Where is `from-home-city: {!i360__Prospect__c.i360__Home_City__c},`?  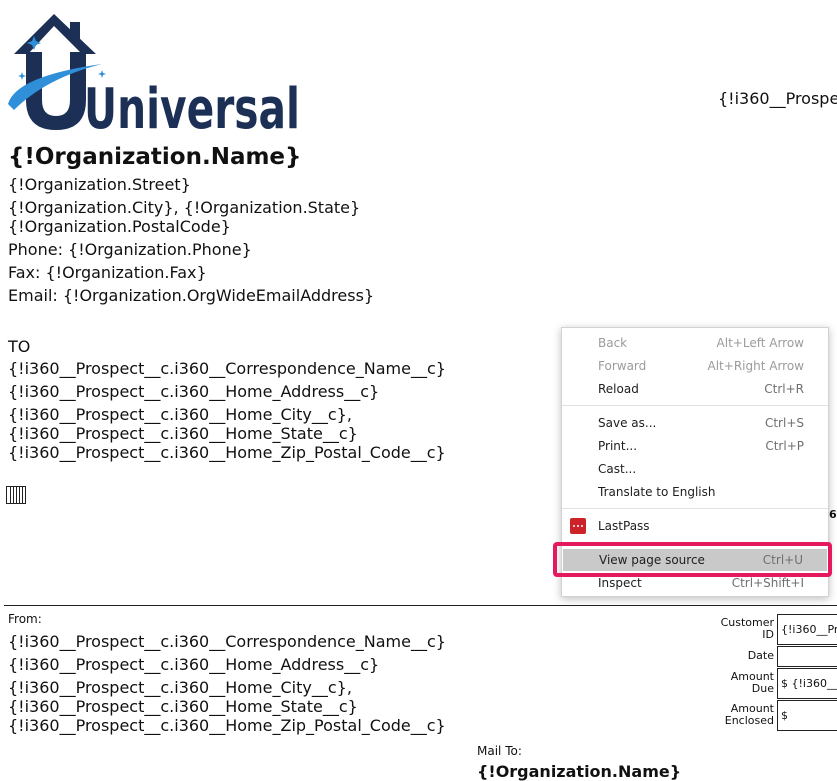 from-home-city: {!i360__Prospect__c.i360__Home_City__c}, is located at coordinates (180, 687).